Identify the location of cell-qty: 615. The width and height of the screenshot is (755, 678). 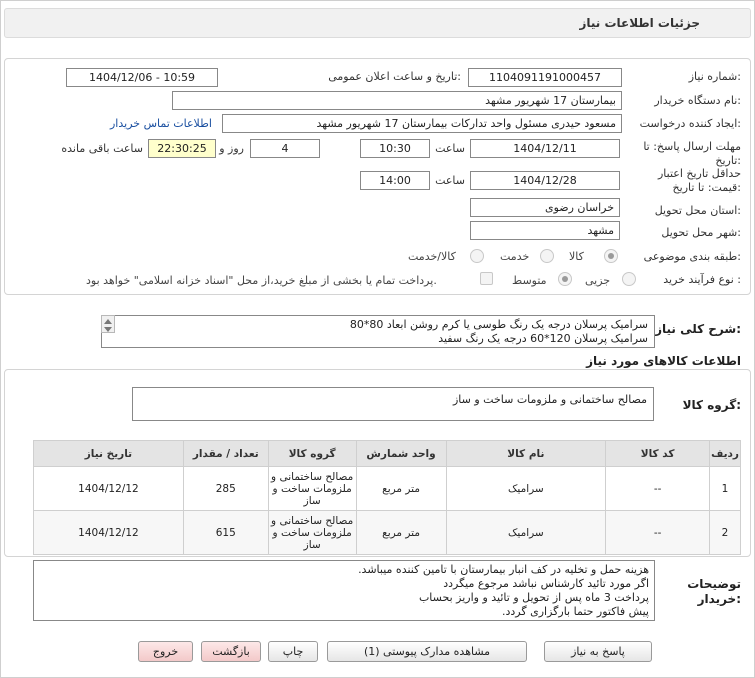
(225, 532).